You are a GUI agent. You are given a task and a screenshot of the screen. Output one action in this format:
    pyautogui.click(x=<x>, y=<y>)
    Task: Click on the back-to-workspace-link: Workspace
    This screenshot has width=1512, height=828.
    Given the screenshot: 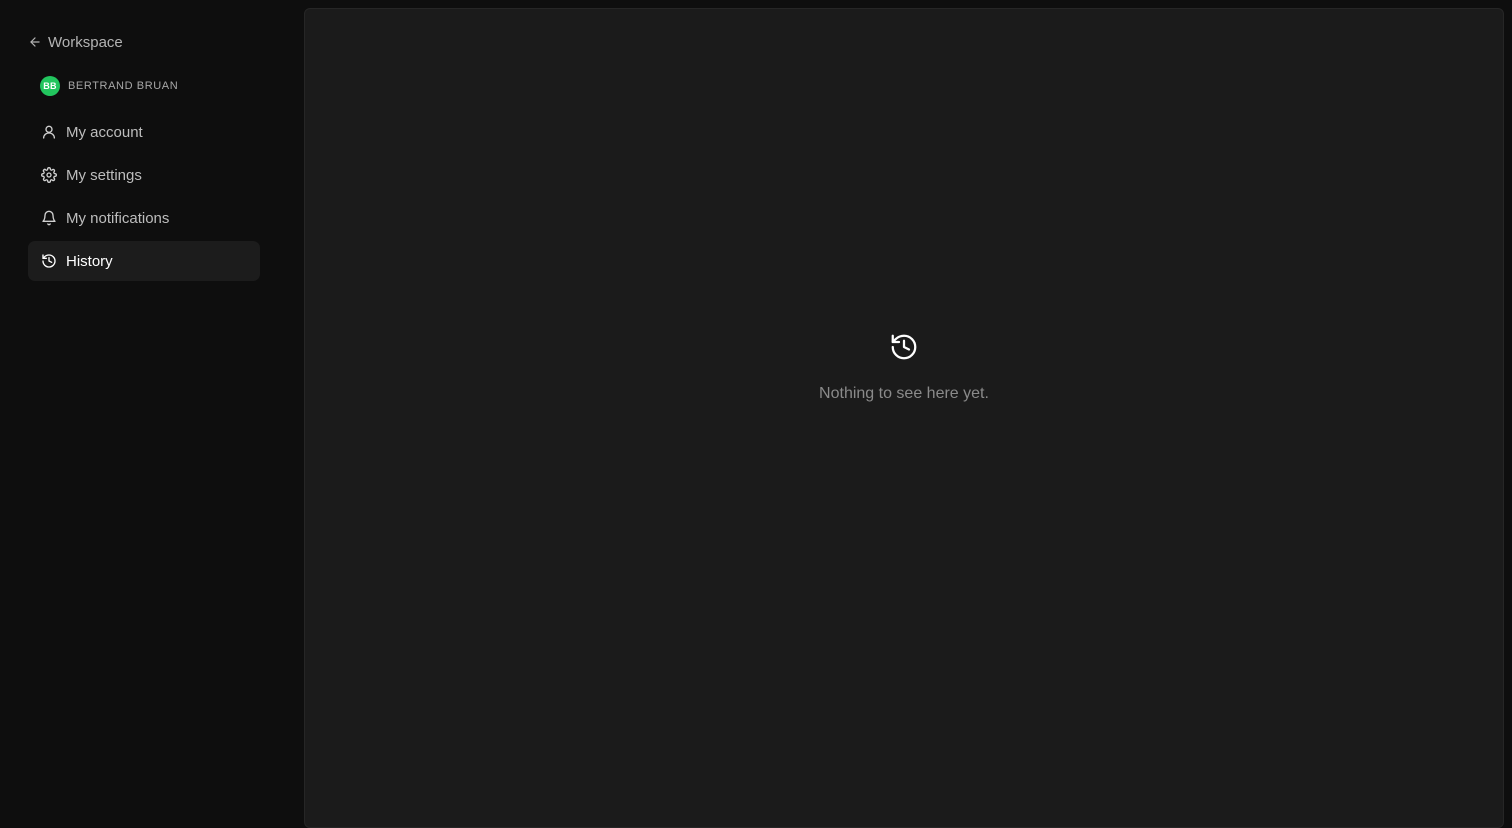 What is the action you would take?
    pyautogui.click(x=75, y=42)
    